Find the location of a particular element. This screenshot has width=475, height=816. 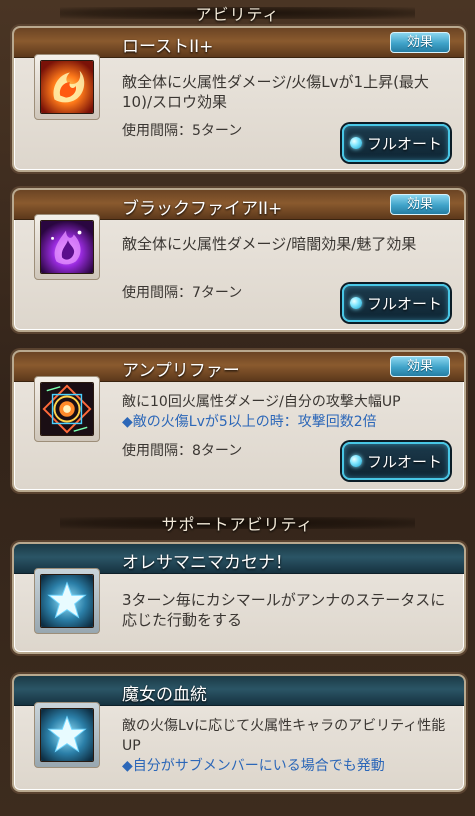

support-ability-description: 3ターン毎にカシマールがアンナのステータスに応じた行動をする is located at coordinates (284, 610).